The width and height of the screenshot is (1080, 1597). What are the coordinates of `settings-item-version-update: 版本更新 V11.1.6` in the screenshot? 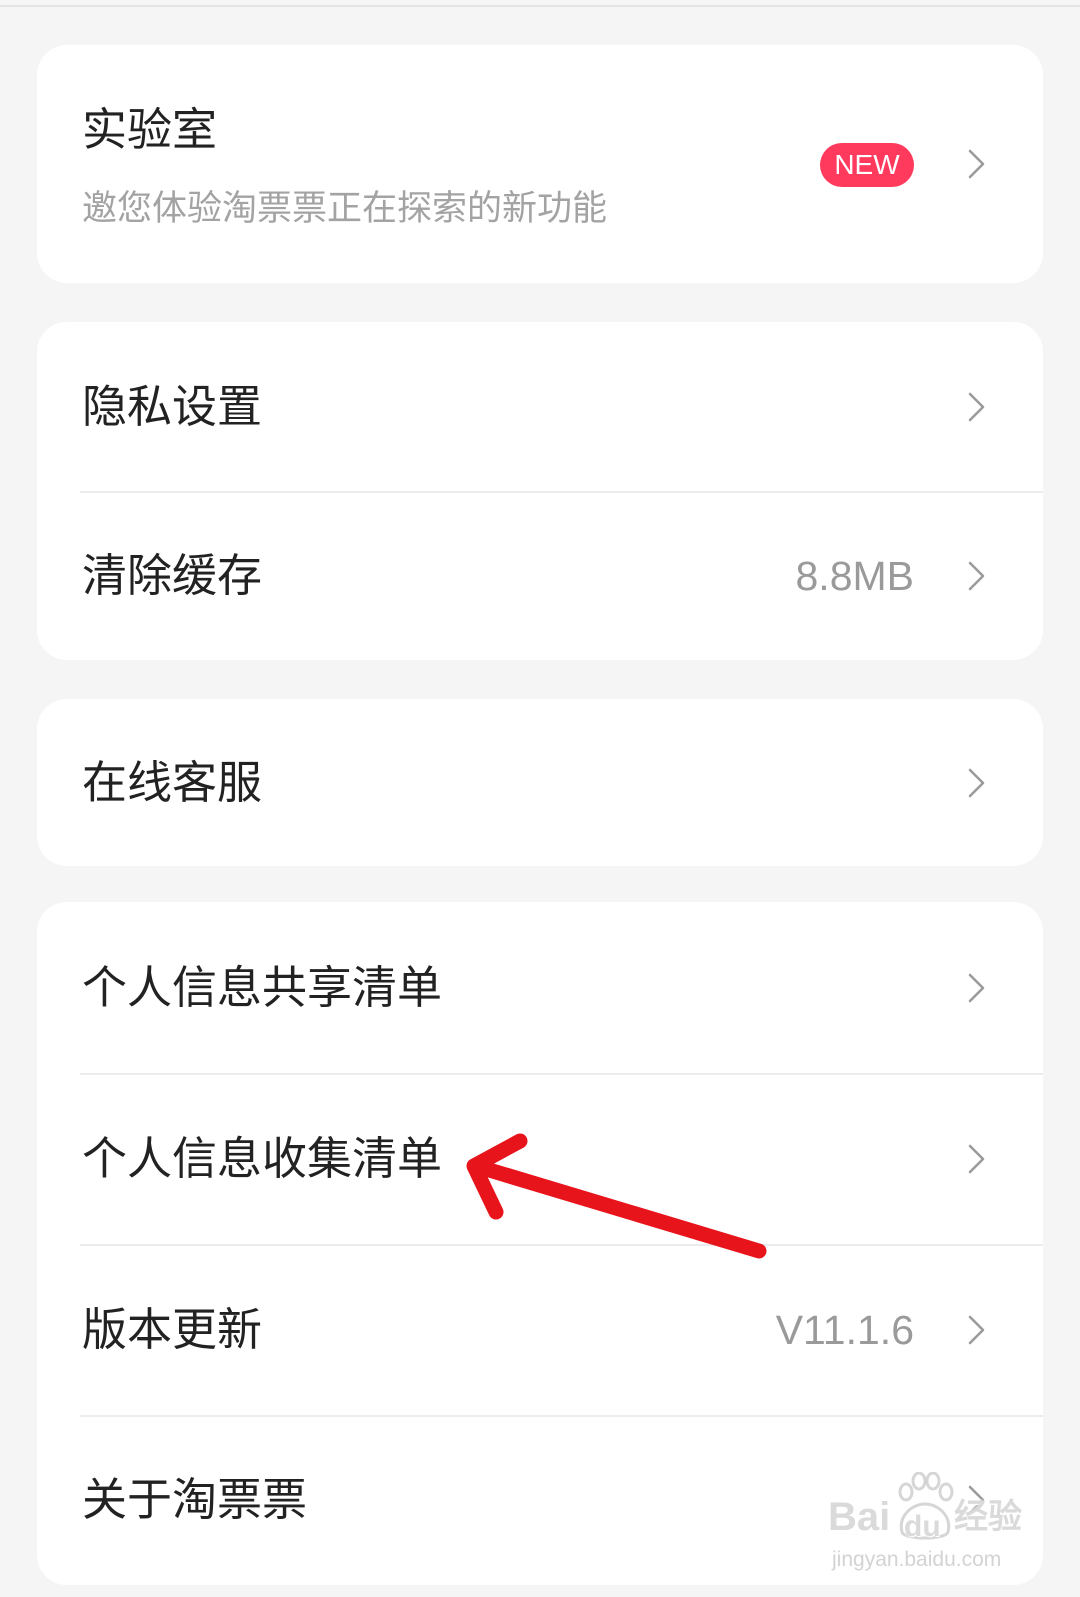 It's located at (540, 1329).